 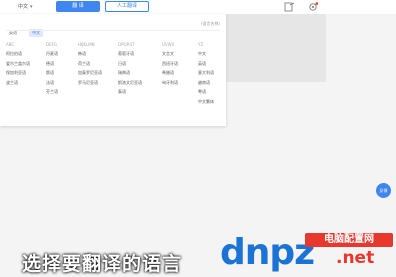 I want to click on language-option: 匈牙利语, so click(x=182, y=83).